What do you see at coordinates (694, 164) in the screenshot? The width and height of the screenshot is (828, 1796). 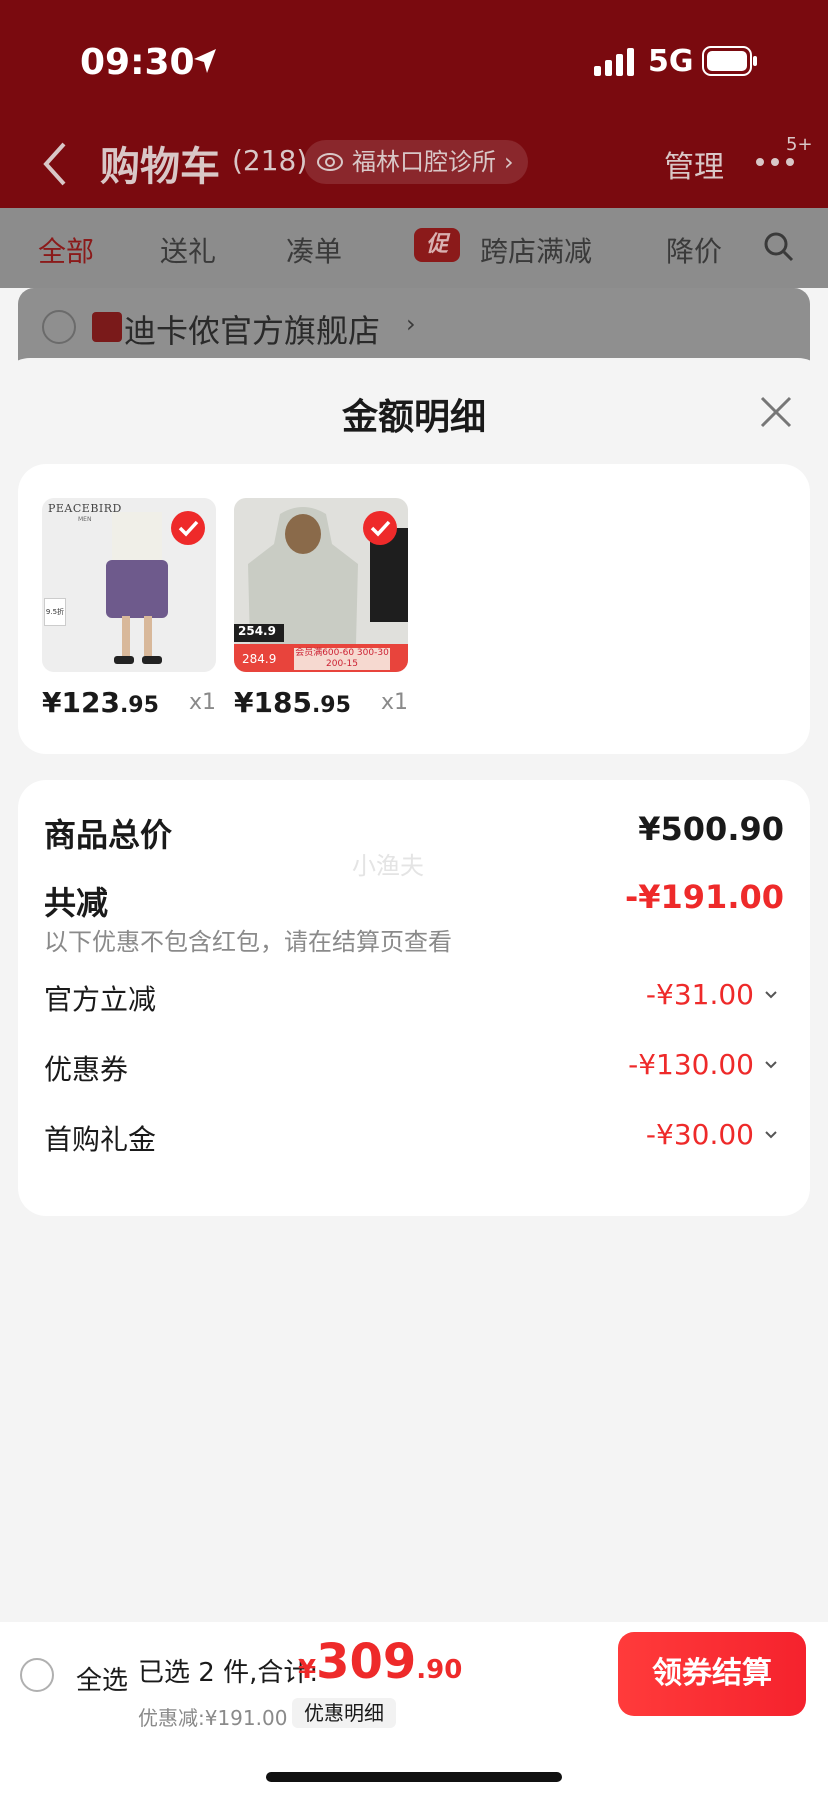 I see `manage-button: 管理` at bounding box center [694, 164].